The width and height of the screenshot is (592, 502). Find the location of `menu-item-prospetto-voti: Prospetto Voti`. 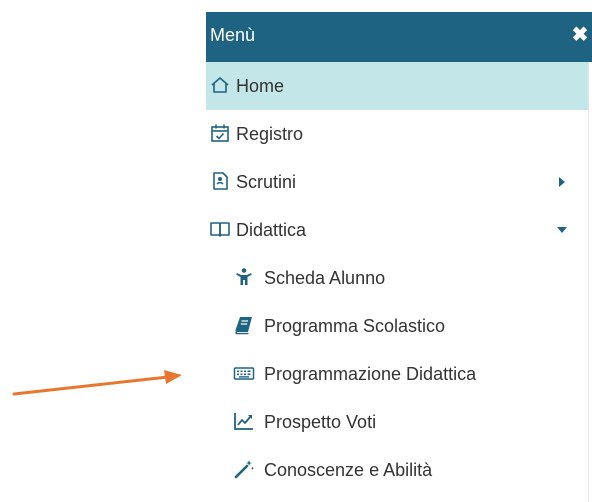

menu-item-prospetto-voti: Prospetto Voti is located at coordinates (397, 422).